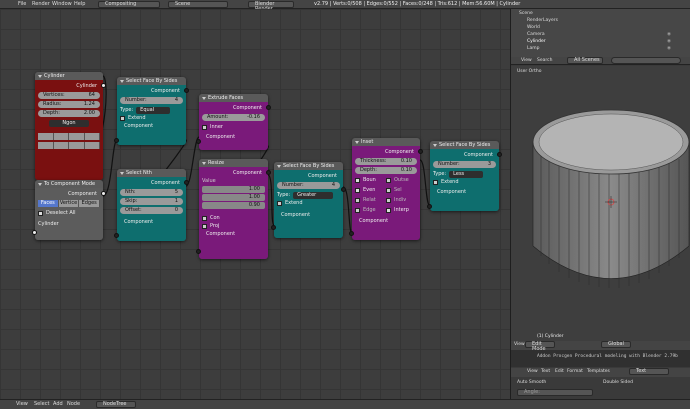 This screenshot has height=409, width=690. Describe the element at coordinates (90, 203) in the screenshot. I see `edges-tab: Edges` at that location.